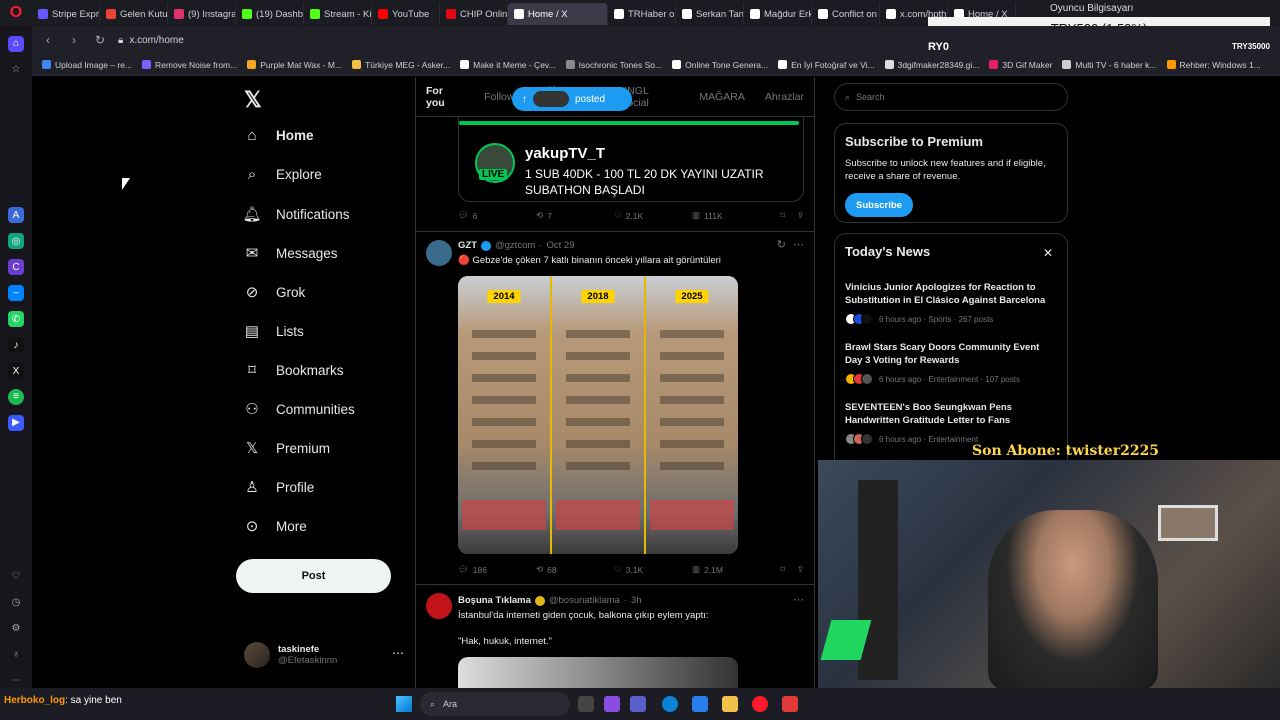 Image resolution: width=1280 pixels, height=720 pixels. Describe the element at coordinates (730, 704) in the screenshot. I see `explorer-icon` at that location.